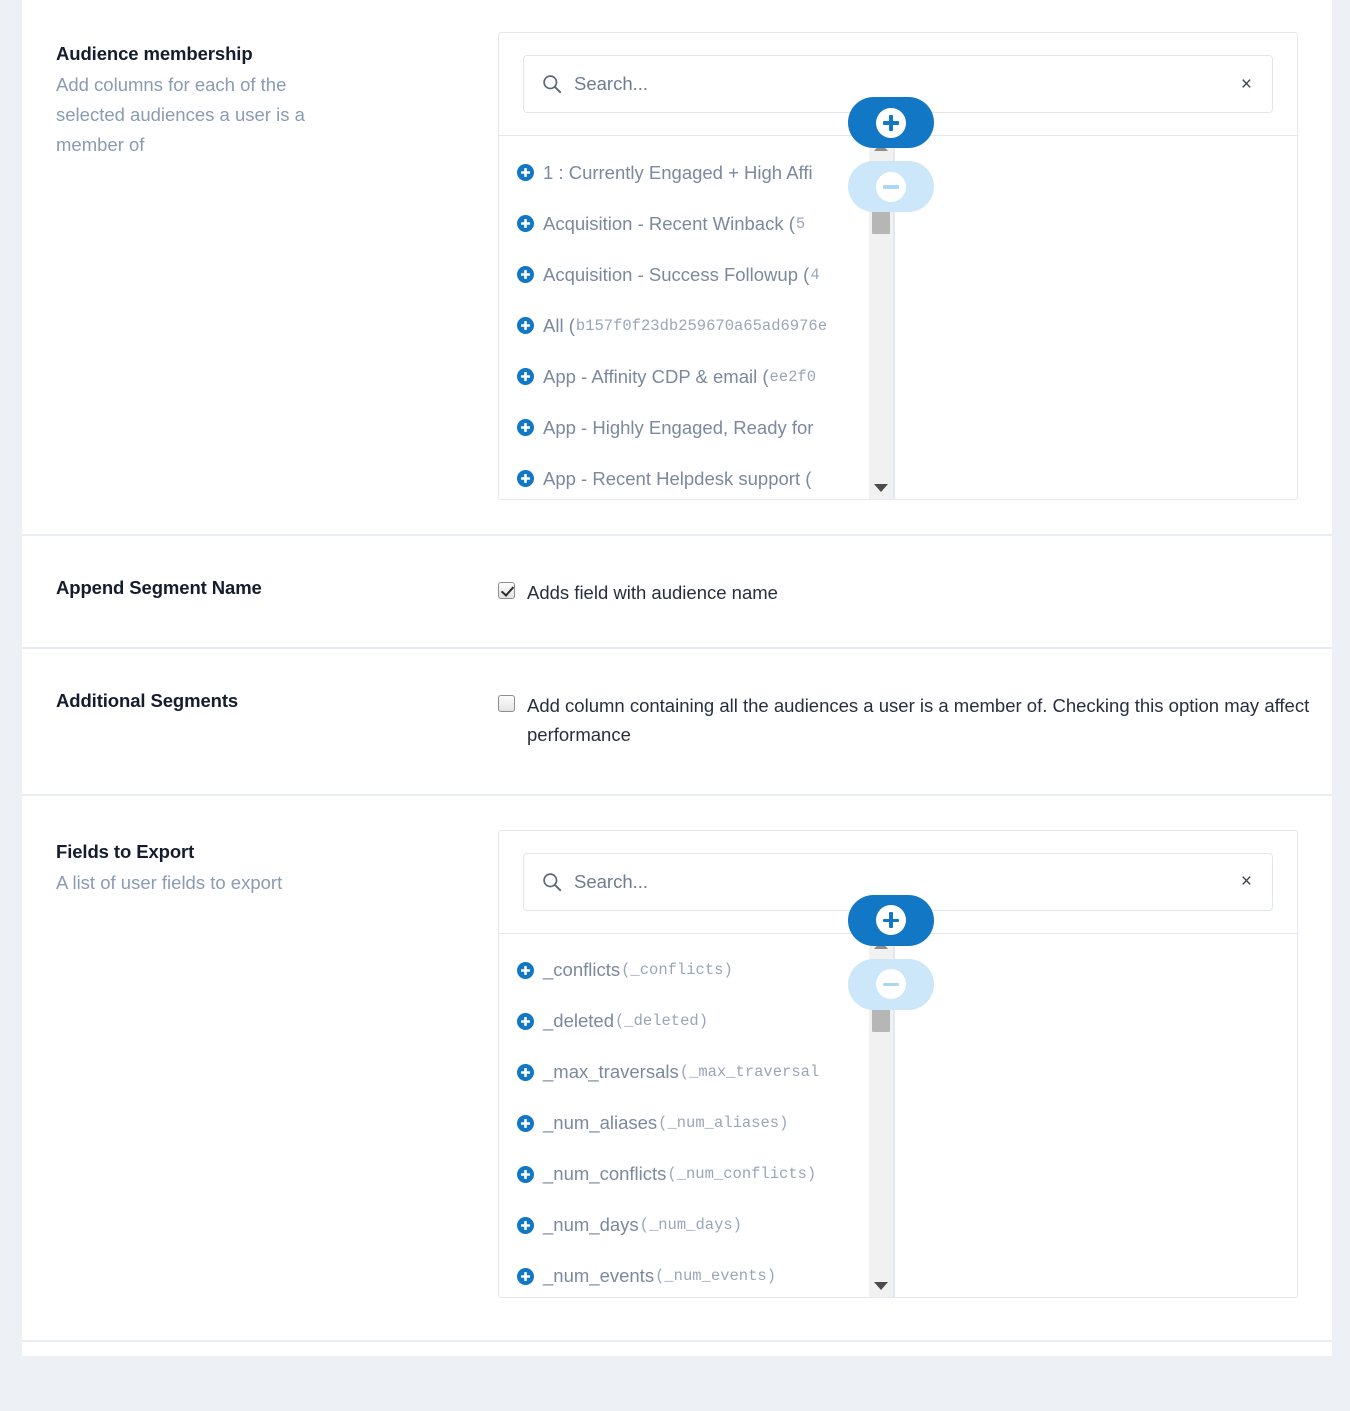 The height and width of the screenshot is (1411, 1350). What do you see at coordinates (652, 592) in the screenshot?
I see `append-segment-name-checkbox-label: Adds field with audience name` at bounding box center [652, 592].